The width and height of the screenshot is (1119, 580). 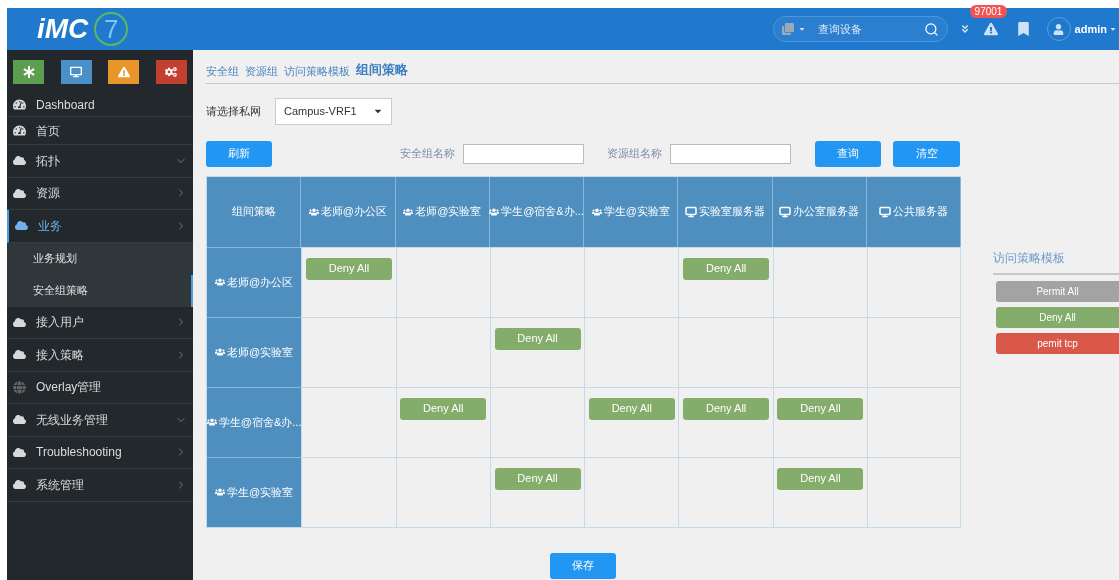 I want to click on search-field: 查询设备, so click(x=860, y=29).